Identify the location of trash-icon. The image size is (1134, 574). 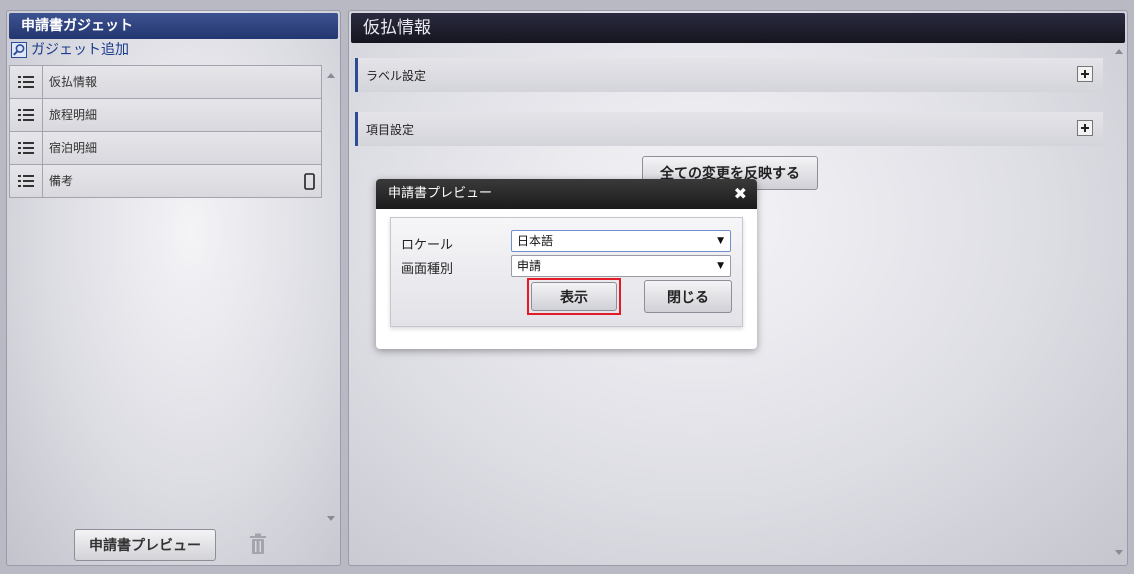
(258, 544).